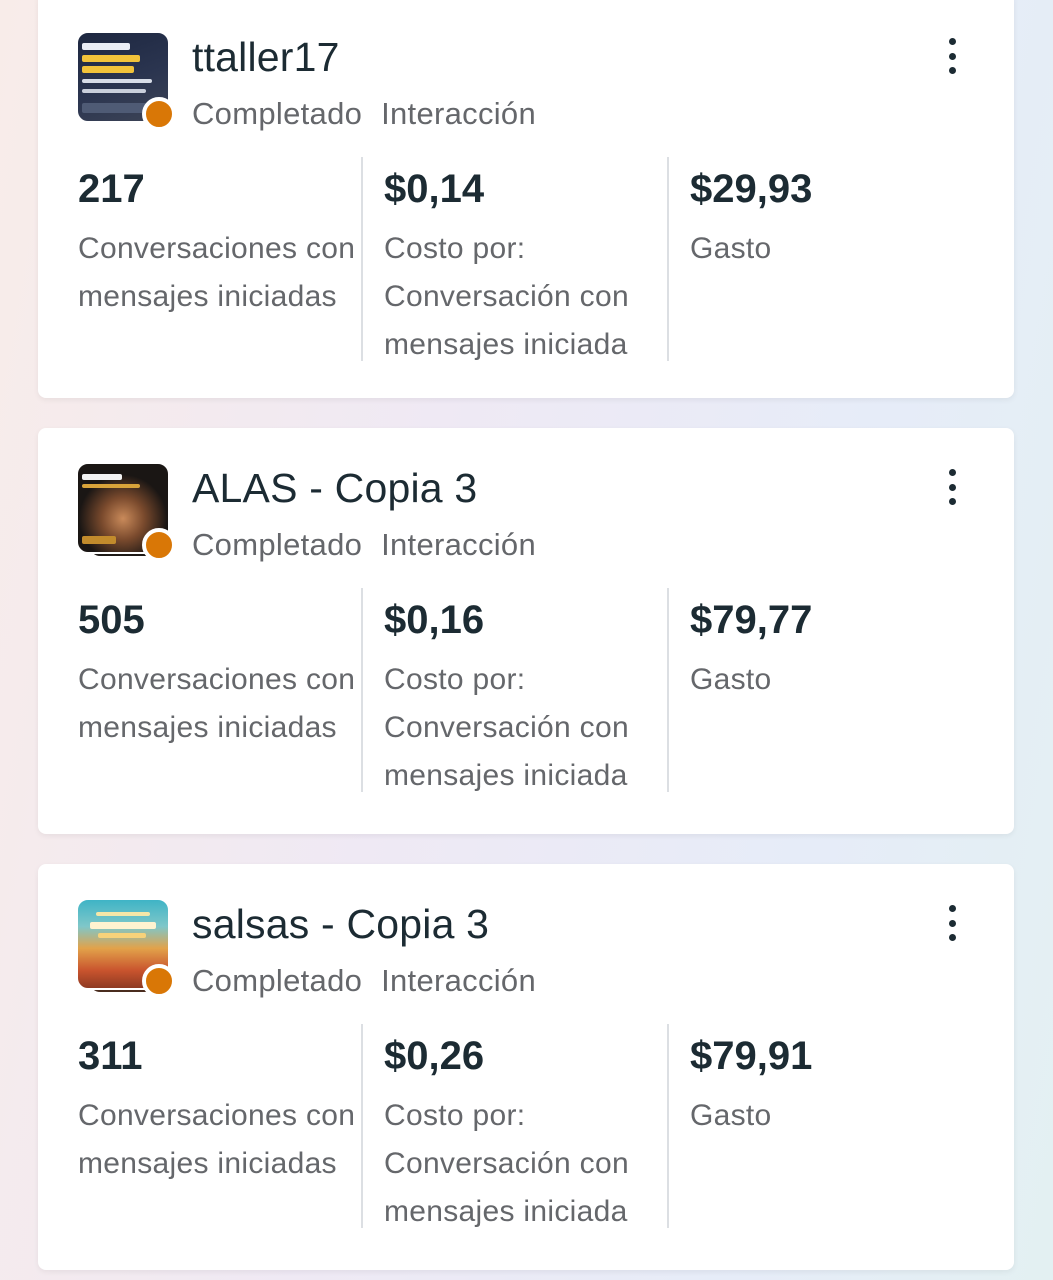 The height and width of the screenshot is (1280, 1053). I want to click on ad-name: ttaller17, so click(266, 57).